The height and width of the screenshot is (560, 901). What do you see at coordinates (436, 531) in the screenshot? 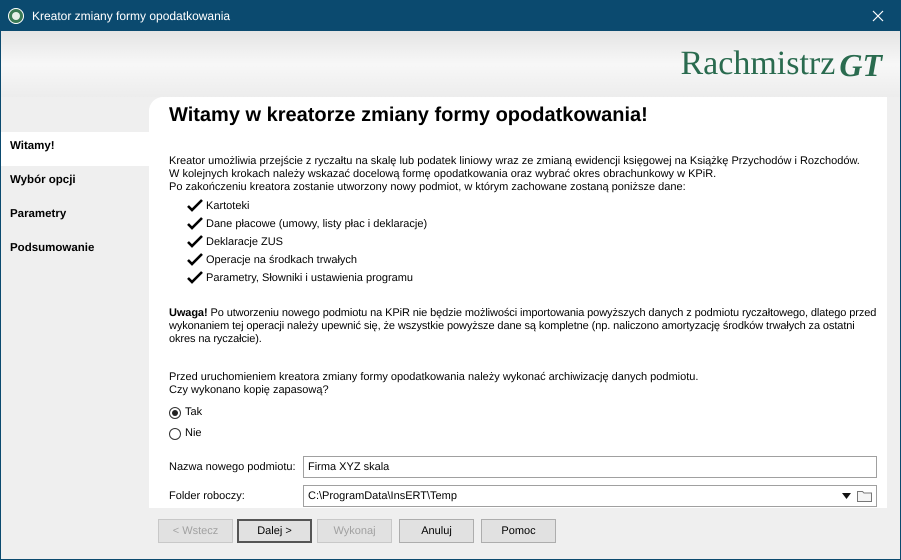
I see `dialog-button: Anuluj` at bounding box center [436, 531].